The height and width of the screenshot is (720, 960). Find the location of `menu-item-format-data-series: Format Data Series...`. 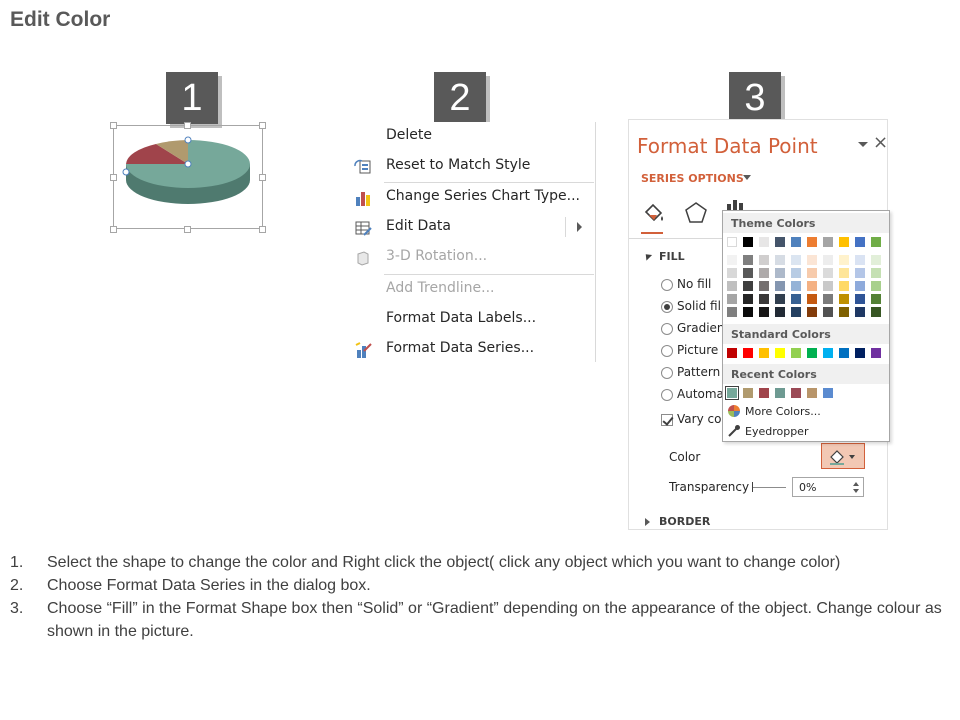

menu-item-format-data-series: Format Data Series... is located at coordinates (470, 350).